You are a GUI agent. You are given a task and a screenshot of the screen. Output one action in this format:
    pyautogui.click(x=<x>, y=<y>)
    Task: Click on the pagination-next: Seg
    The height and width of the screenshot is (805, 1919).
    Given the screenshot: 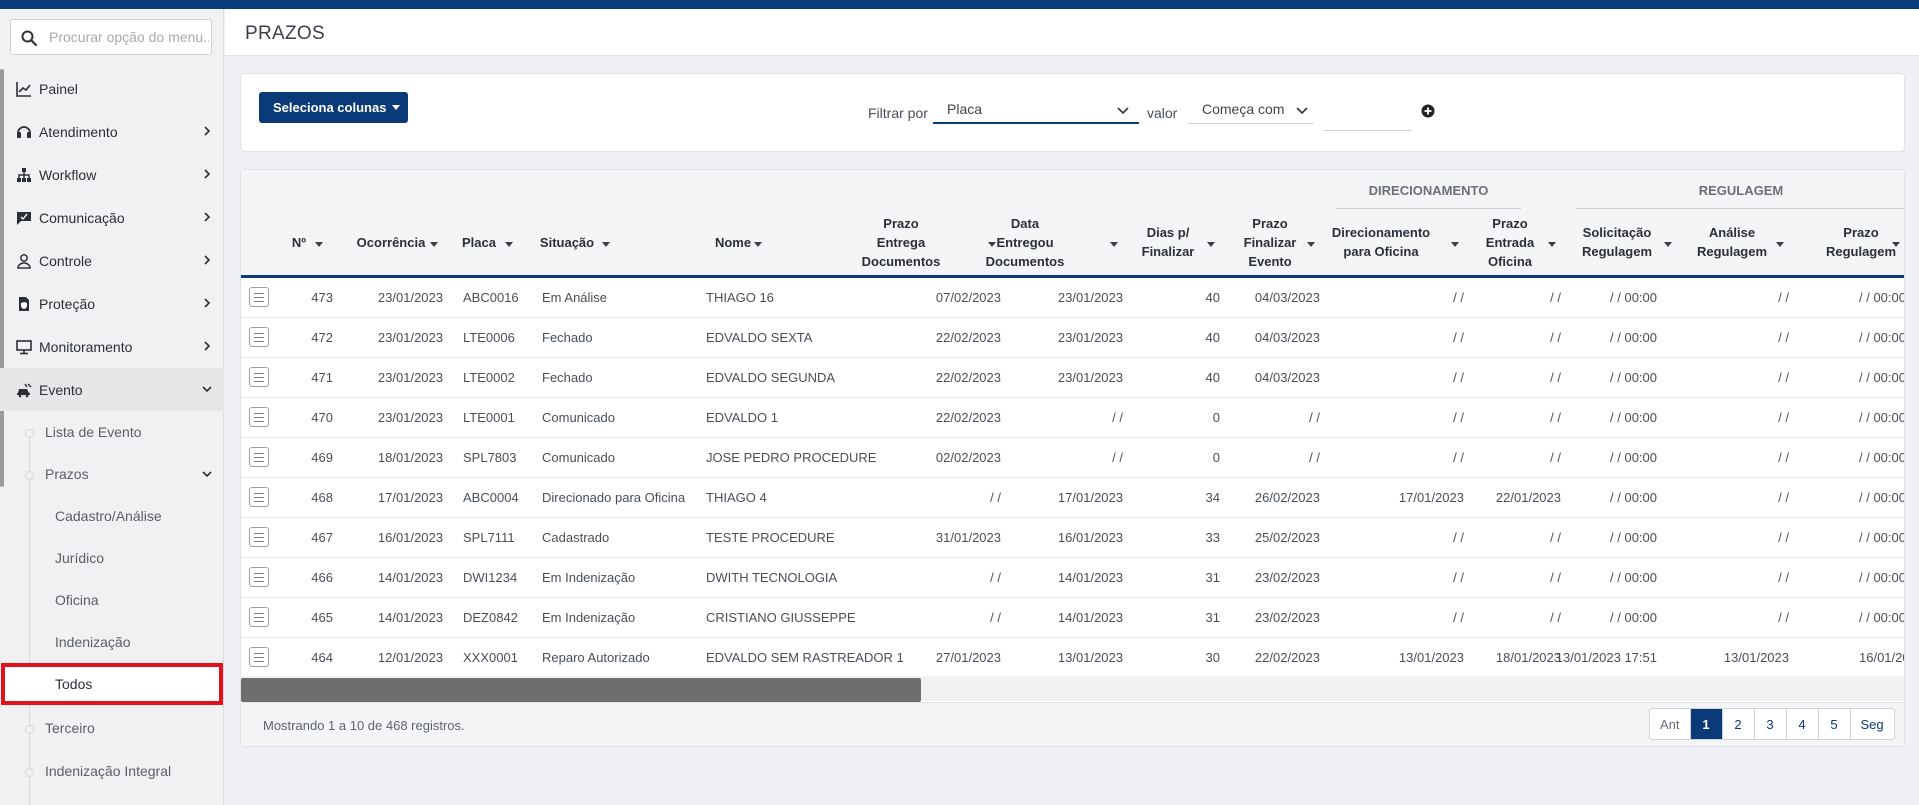 What is the action you would take?
    pyautogui.click(x=1872, y=724)
    